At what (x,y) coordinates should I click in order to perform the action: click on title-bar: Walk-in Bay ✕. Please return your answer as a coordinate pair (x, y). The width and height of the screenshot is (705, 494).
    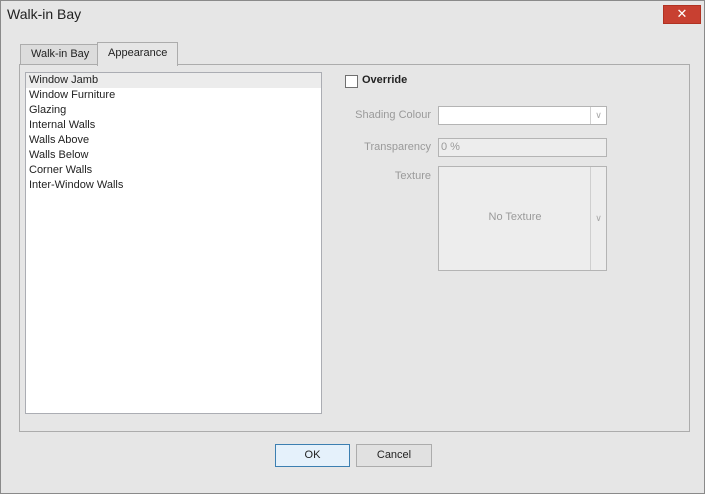
    Looking at the image, I should click on (352, 14).